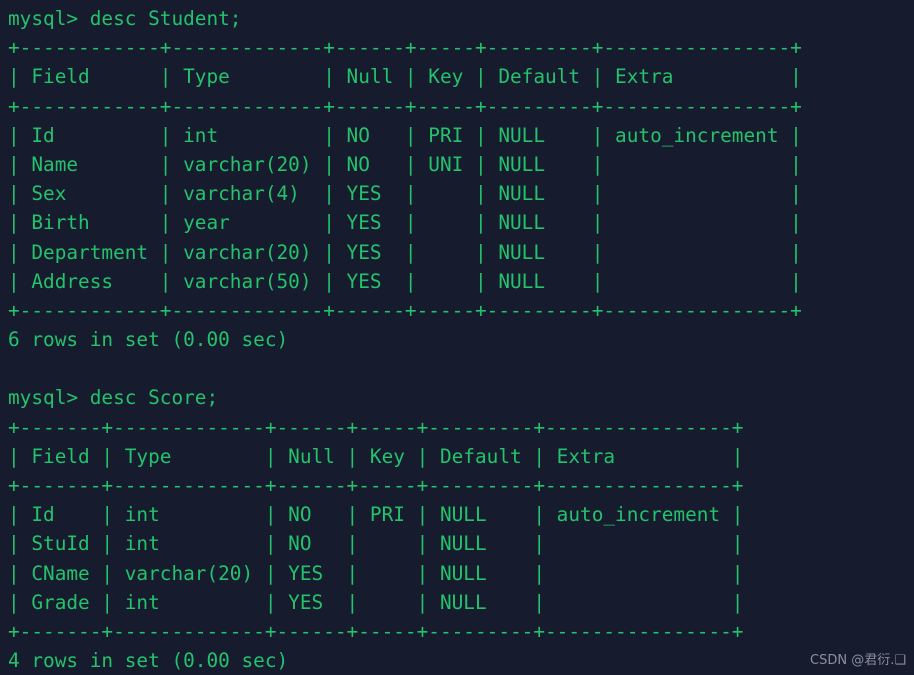  I want to click on terminal-line-status: 6 rows in set (0.00 sec), so click(148, 340).